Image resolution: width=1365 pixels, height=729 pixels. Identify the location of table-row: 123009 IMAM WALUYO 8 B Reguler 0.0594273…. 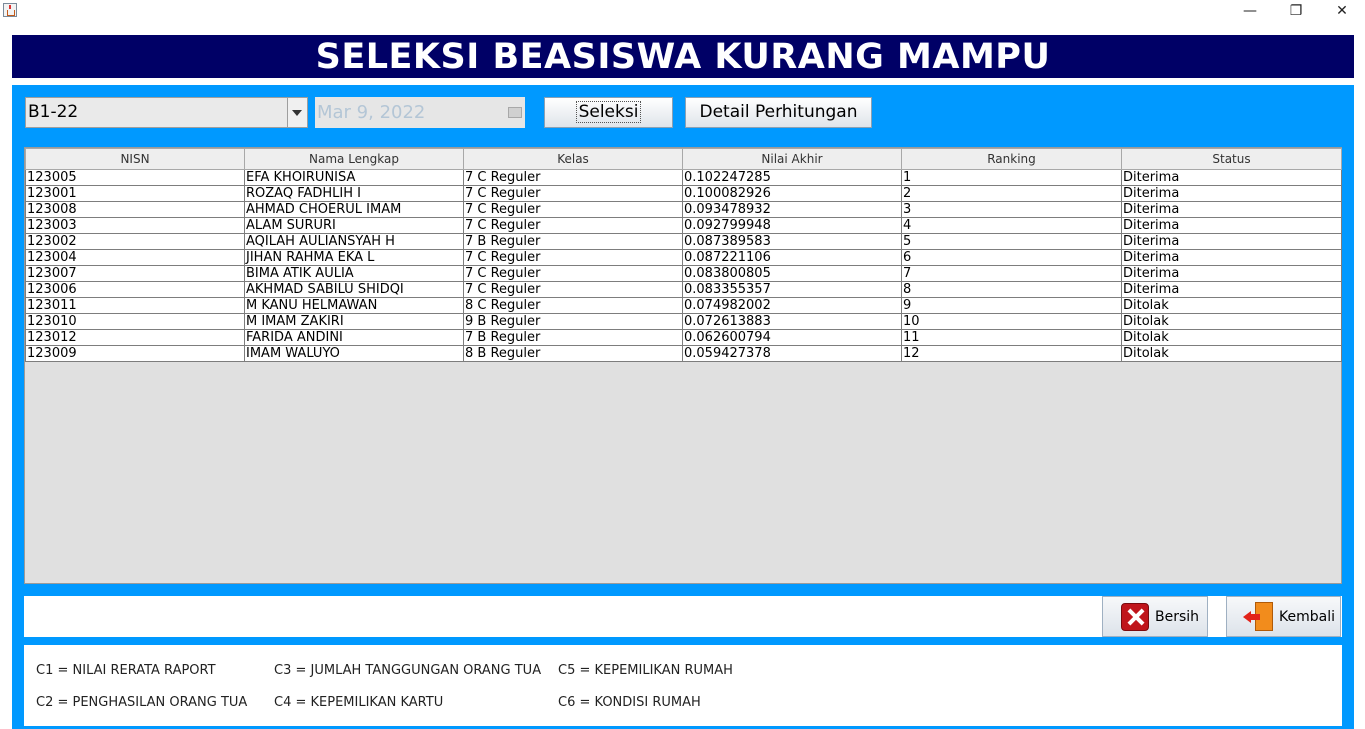
(683, 353).